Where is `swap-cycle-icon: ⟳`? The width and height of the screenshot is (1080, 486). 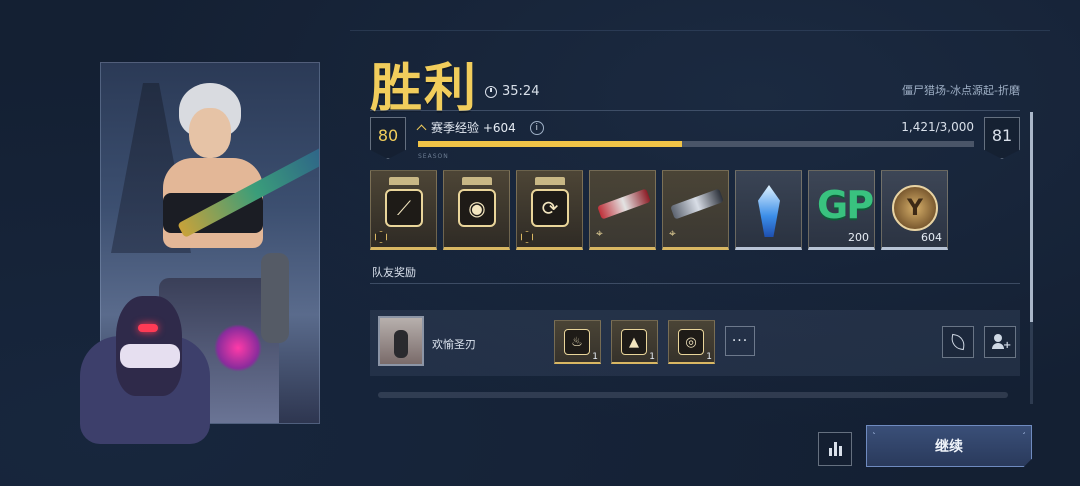
swap-cycle-icon: ⟳ is located at coordinates (550, 208).